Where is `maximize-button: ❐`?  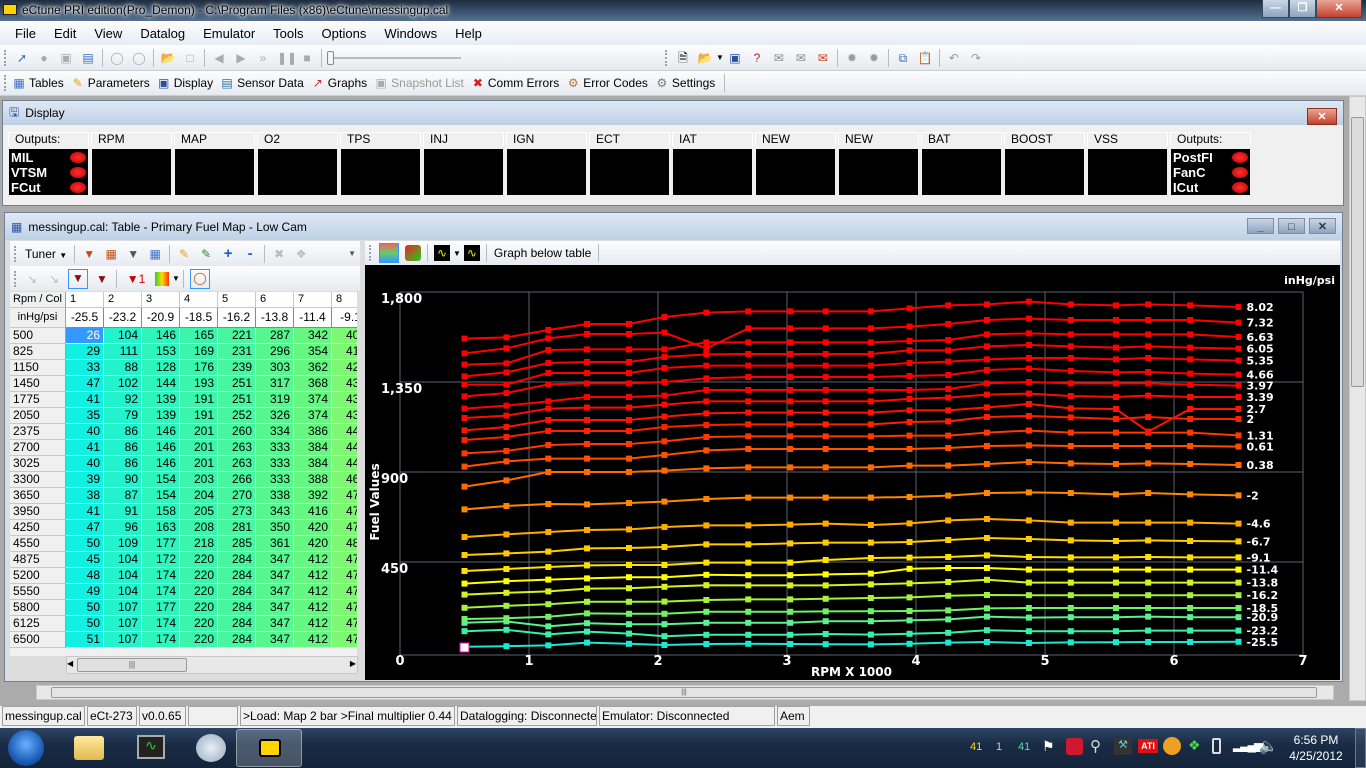
maximize-button: ❐ is located at coordinates (1302, 9).